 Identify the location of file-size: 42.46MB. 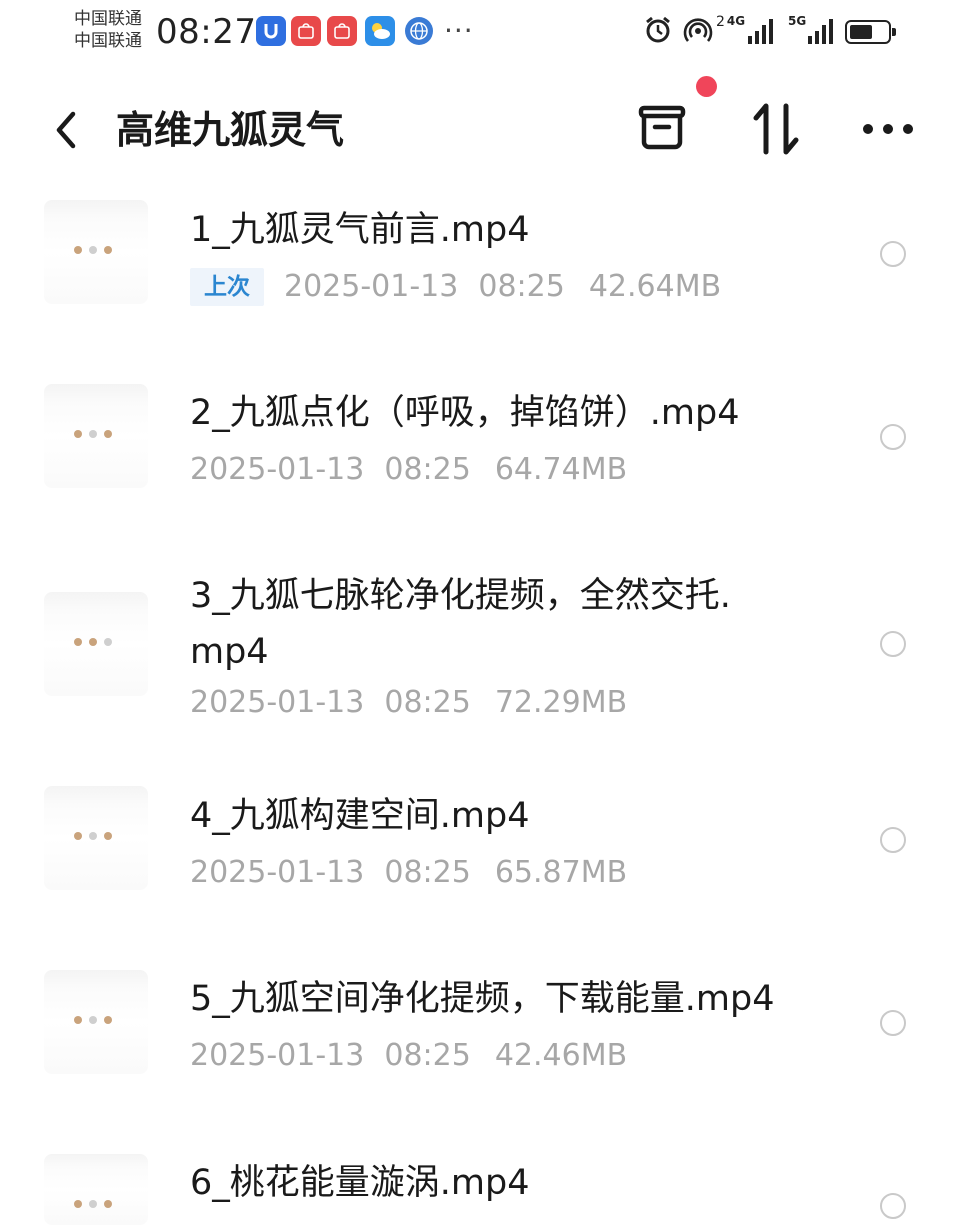
(561, 1055).